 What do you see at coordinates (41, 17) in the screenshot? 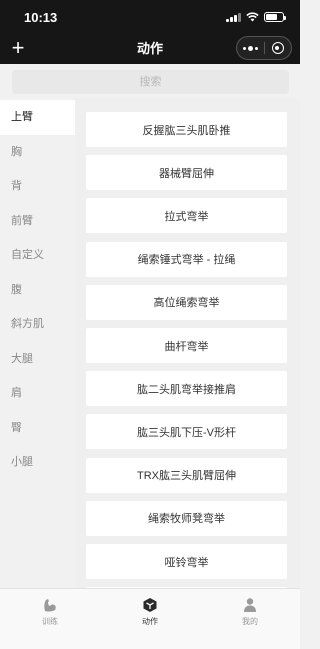
I see `status-time: 10:13` at bounding box center [41, 17].